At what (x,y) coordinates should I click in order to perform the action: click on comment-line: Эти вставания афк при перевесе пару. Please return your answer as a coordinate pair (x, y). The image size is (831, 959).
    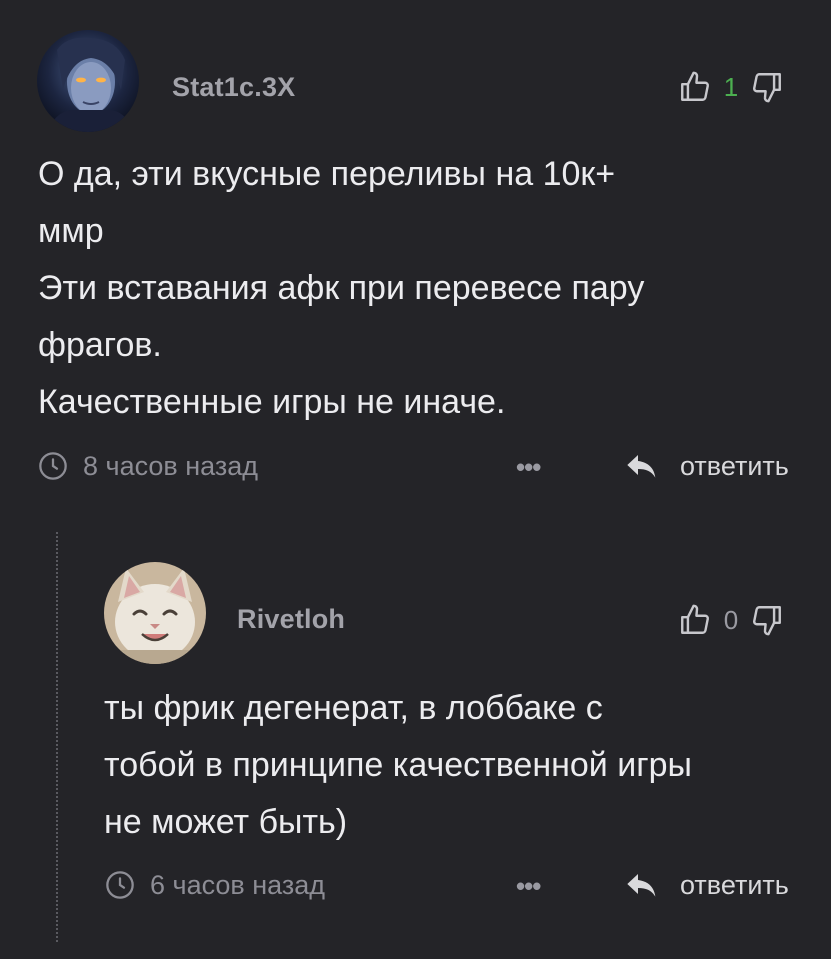
    Looking at the image, I should click on (341, 288).